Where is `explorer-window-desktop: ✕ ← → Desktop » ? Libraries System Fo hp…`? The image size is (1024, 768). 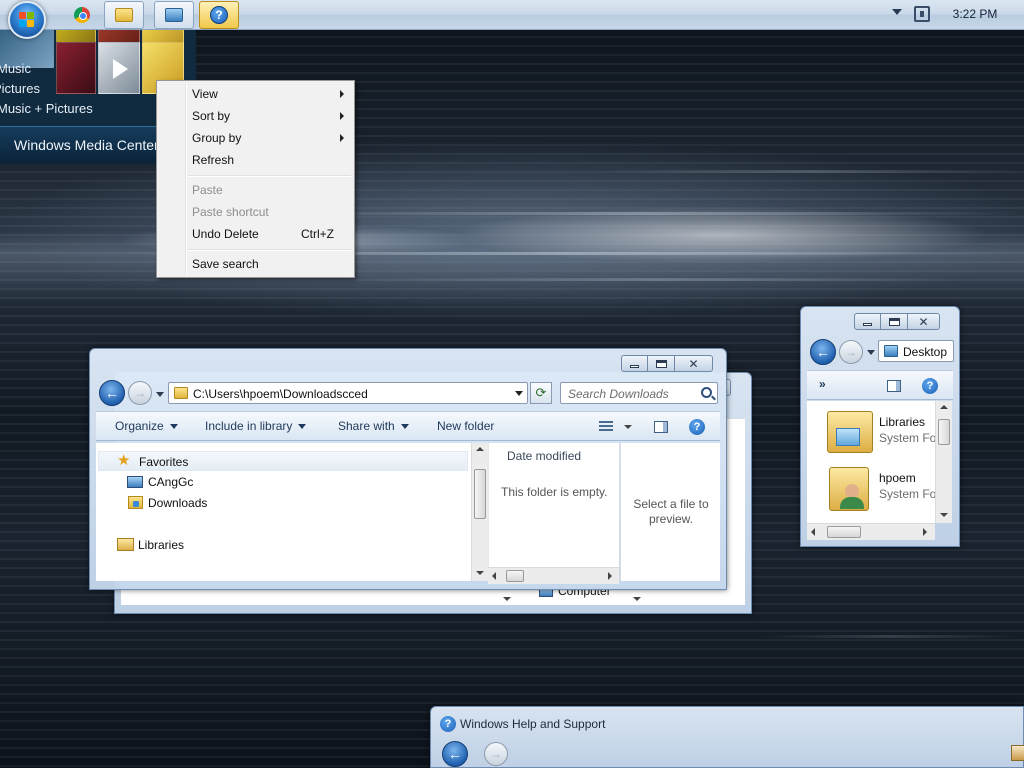 explorer-window-desktop: ✕ ← → Desktop » ? Libraries System Fo hp… is located at coordinates (880, 426).